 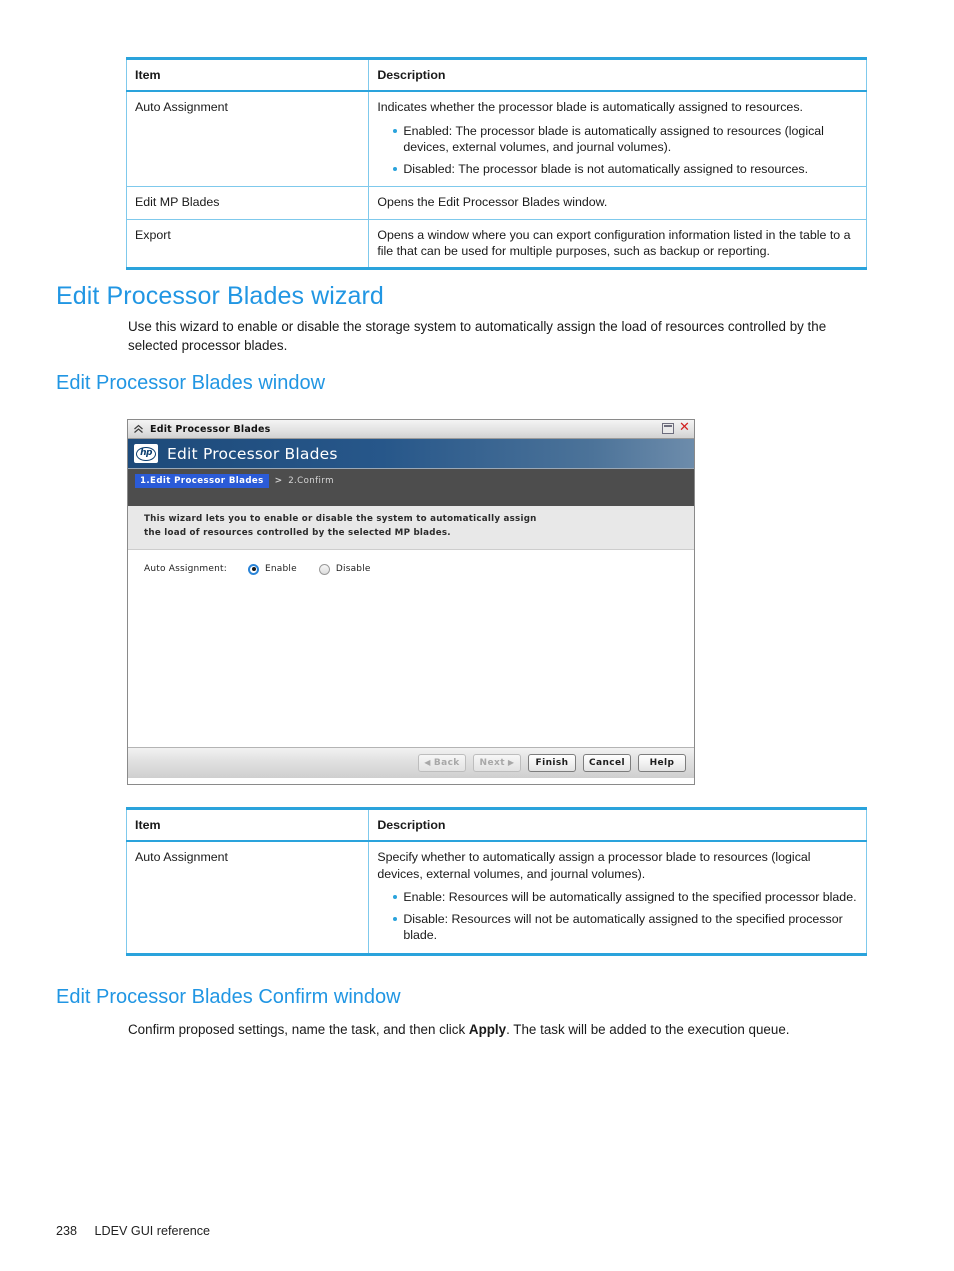 I want to click on window-controls: ✕, so click(x=676, y=428).